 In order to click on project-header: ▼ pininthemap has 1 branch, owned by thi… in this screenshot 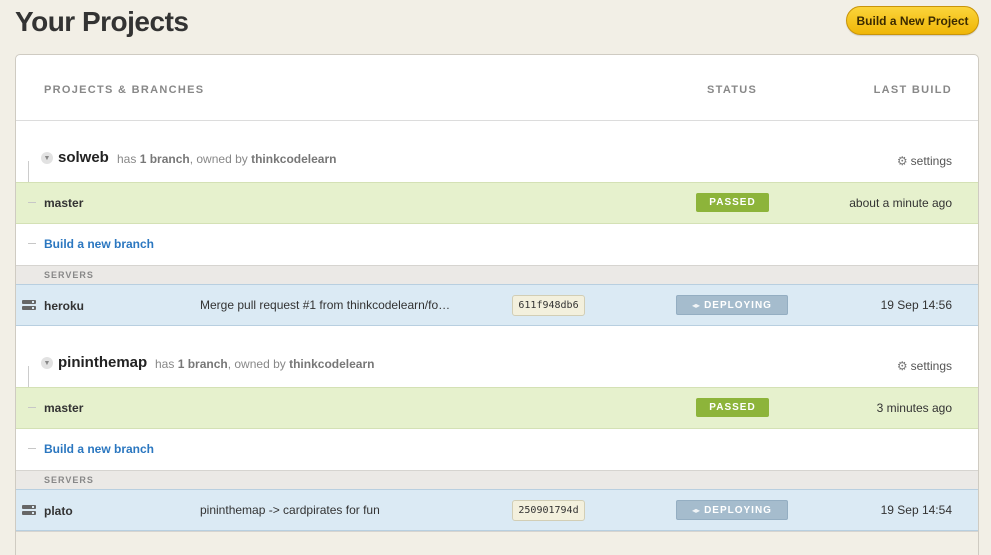, I will do `click(497, 356)`.